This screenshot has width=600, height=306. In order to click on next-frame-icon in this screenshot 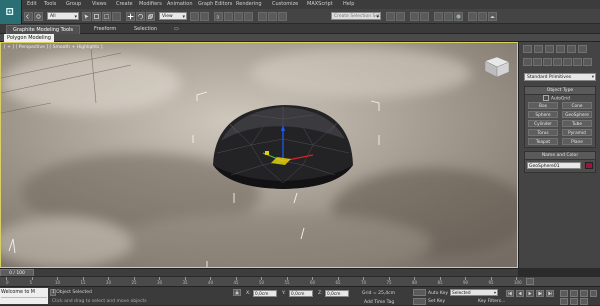, I will do `click(540, 293)`.